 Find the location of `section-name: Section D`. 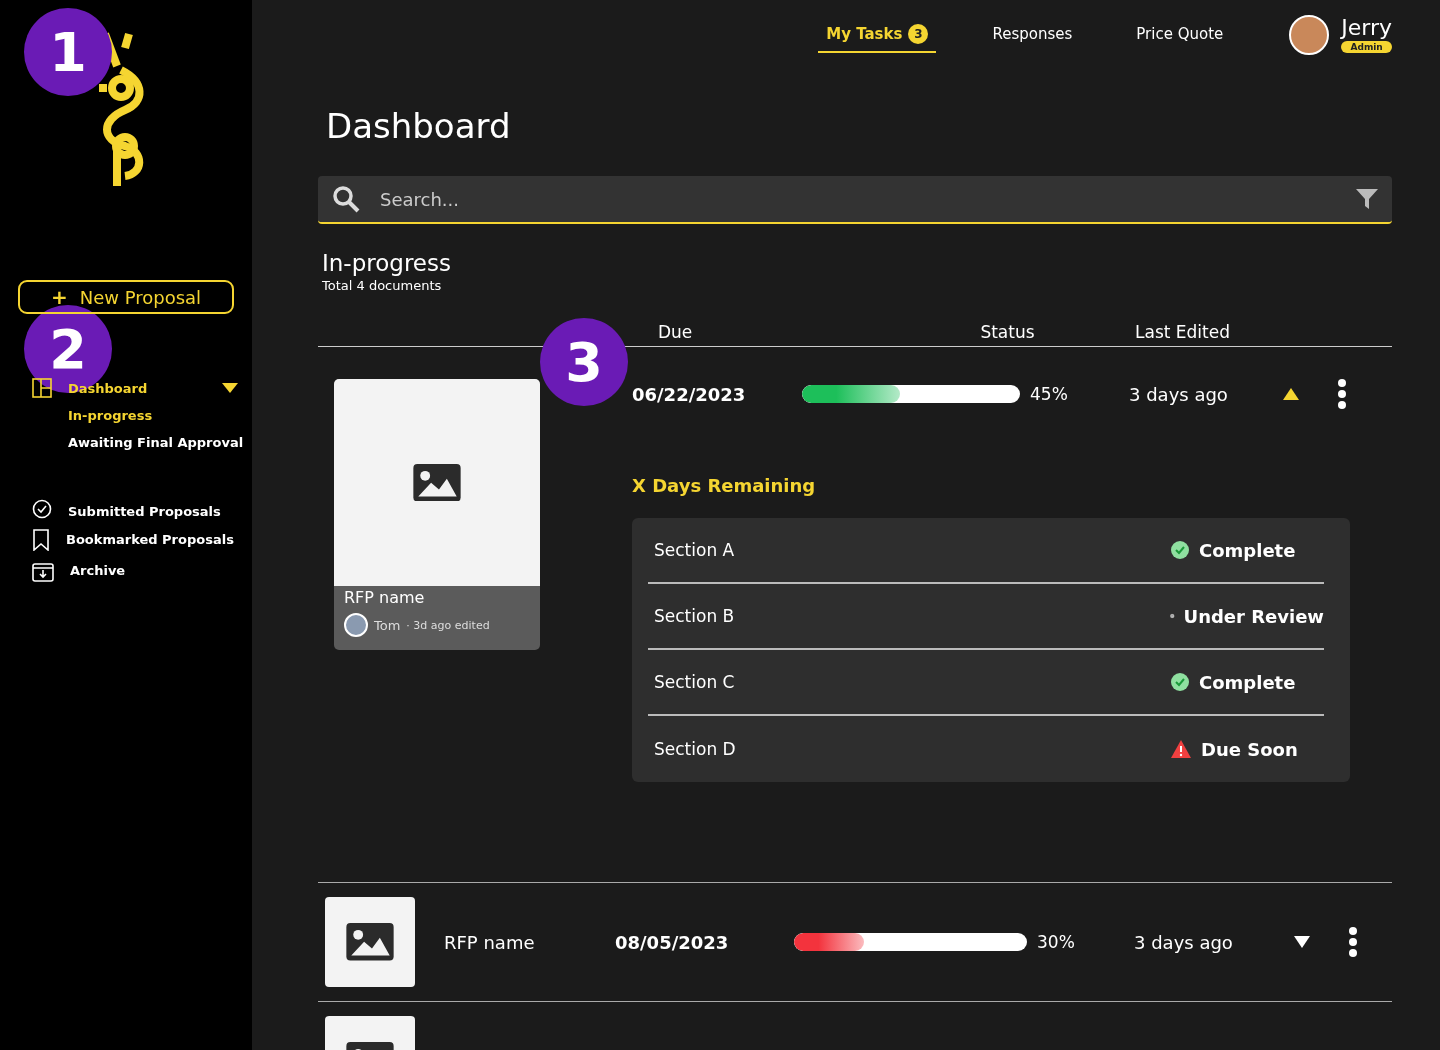

section-name: Section D is located at coordinates (695, 749).